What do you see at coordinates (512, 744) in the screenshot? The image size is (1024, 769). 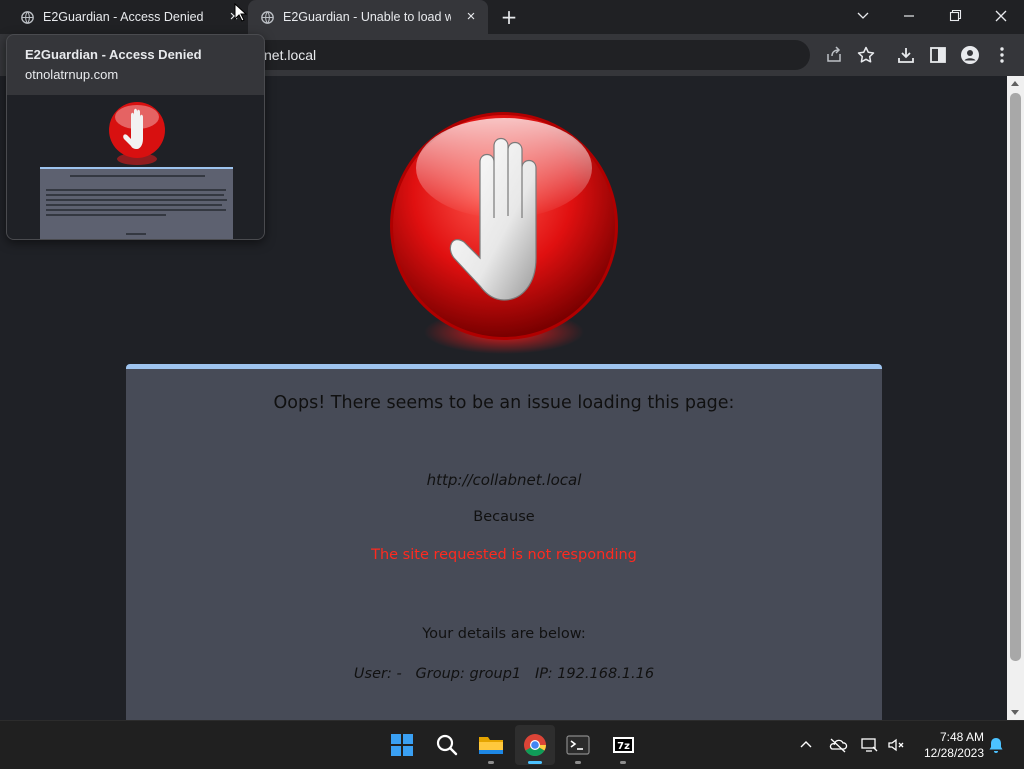 I see `windows-taskbar: 7z 7:48 AM 12/28/2023` at bounding box center [512, 744].